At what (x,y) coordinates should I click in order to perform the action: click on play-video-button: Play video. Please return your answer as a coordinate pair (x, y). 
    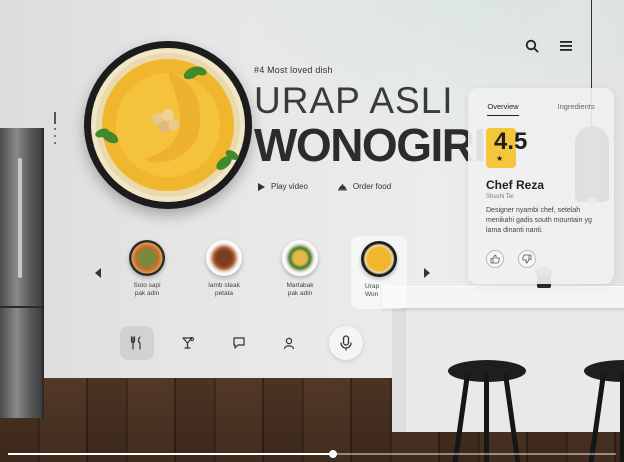
    Looking at the image, I should click on (283, 186).